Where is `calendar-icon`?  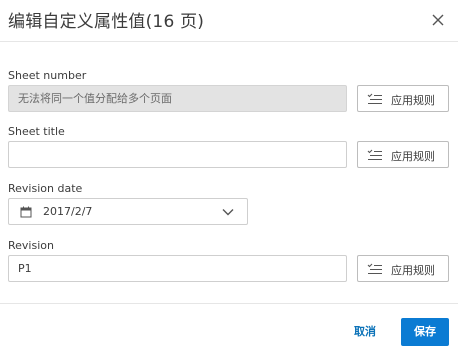 calendar-icon is located at coordinates (26, 212).